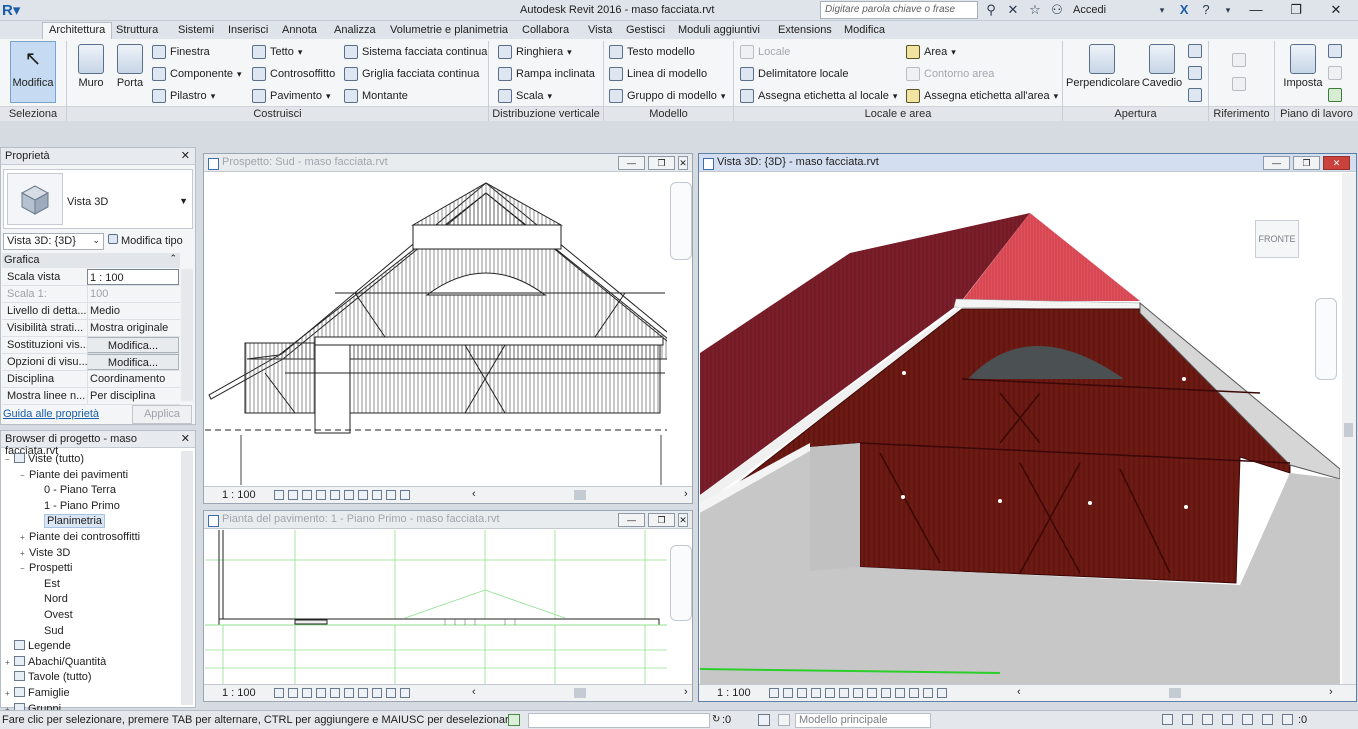 The height and width of the screenshot is (729, 1358). What do you see at coordinates (133, 328) in the screenshot?
I see `property-value: Mostra originale` at bounding box center [133, 328].